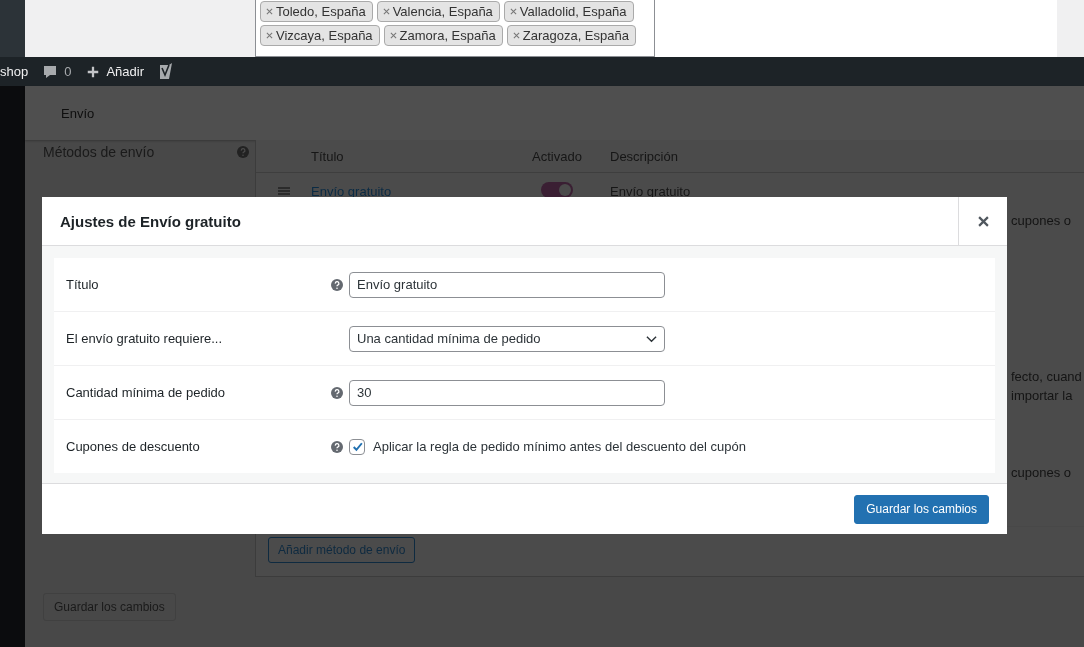  I want to click on save-button: Guardar los cambios, so click(921, 509).